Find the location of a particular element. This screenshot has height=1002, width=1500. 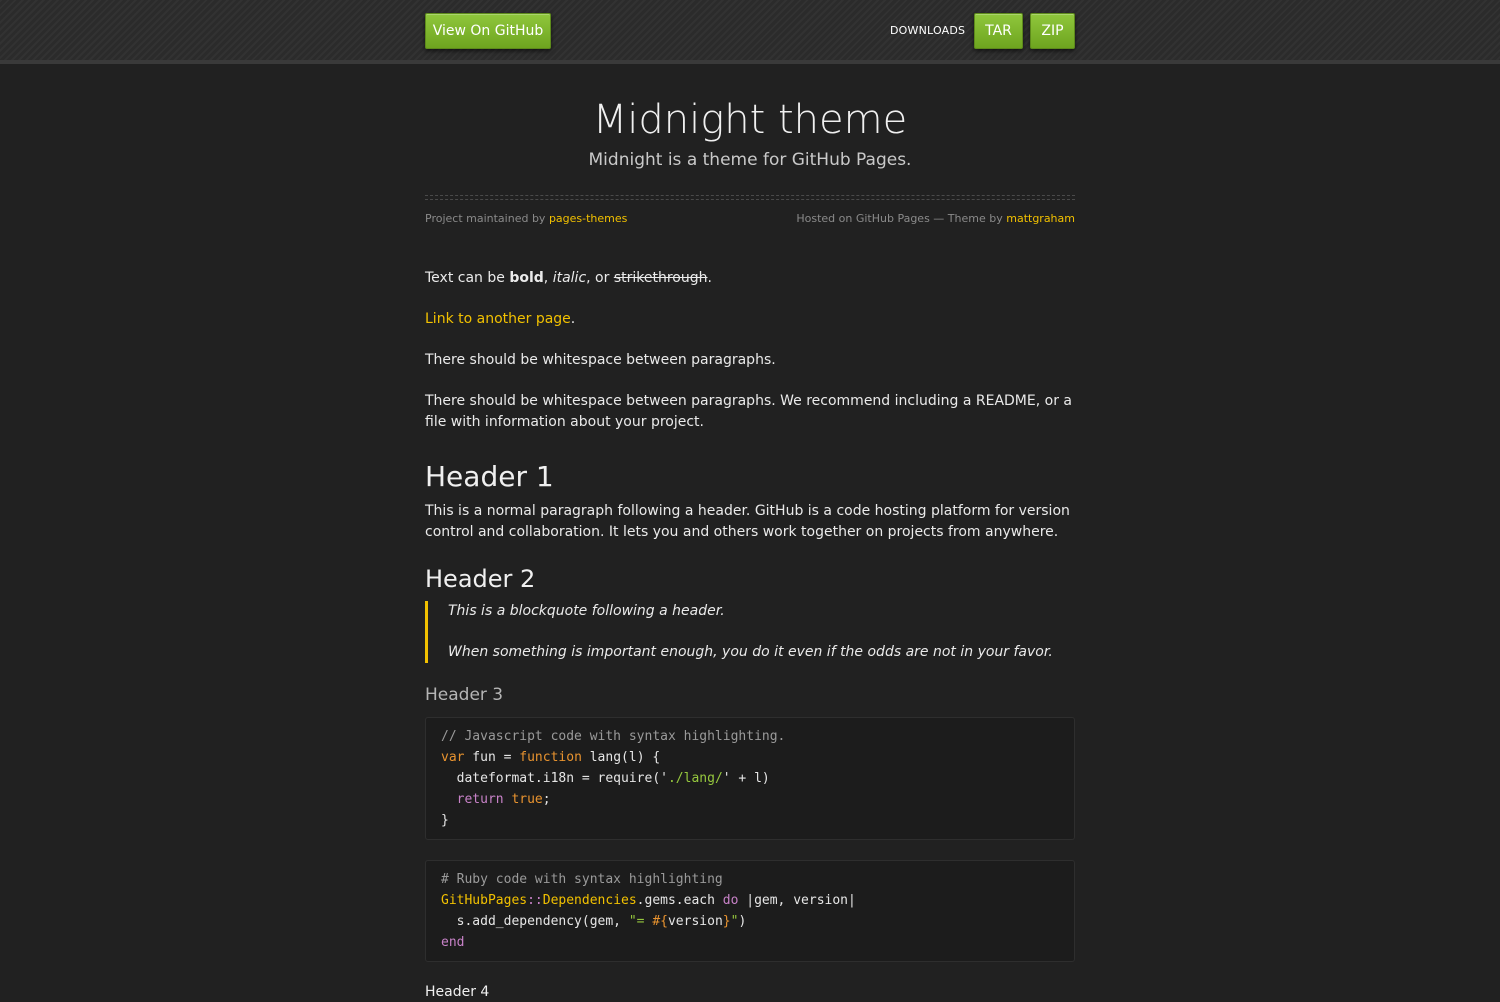

code-text: |gem, version| is located at coordinates (797, 900).